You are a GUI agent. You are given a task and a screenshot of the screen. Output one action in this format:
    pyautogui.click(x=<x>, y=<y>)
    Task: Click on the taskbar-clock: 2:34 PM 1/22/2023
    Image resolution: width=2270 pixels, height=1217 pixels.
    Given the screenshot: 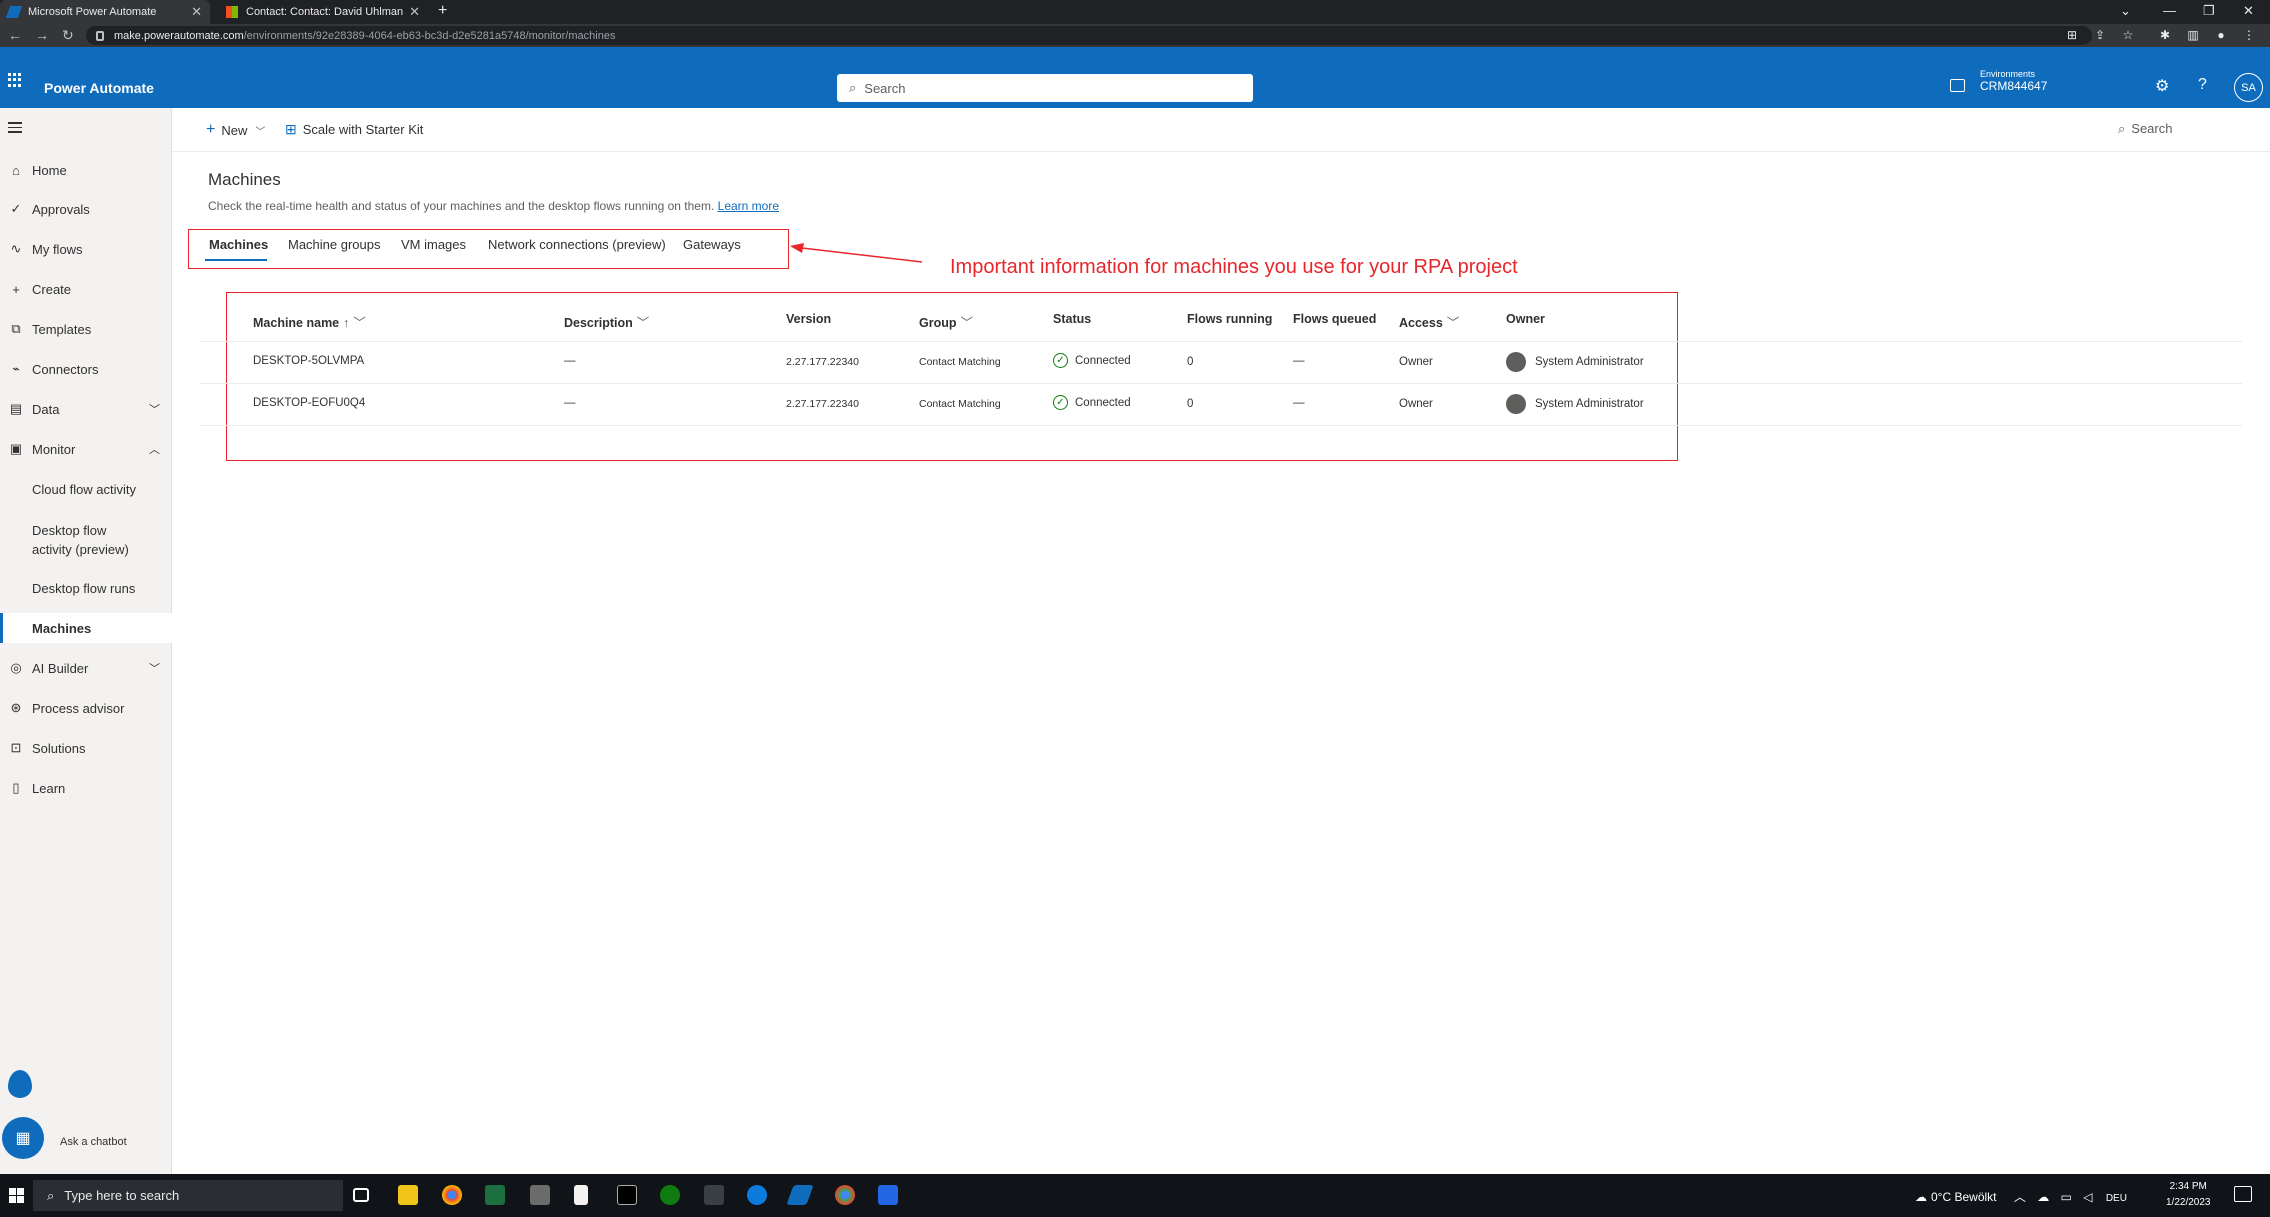 What is the action you would take?
    pyautogui.click(x=2188, y=1195)
    